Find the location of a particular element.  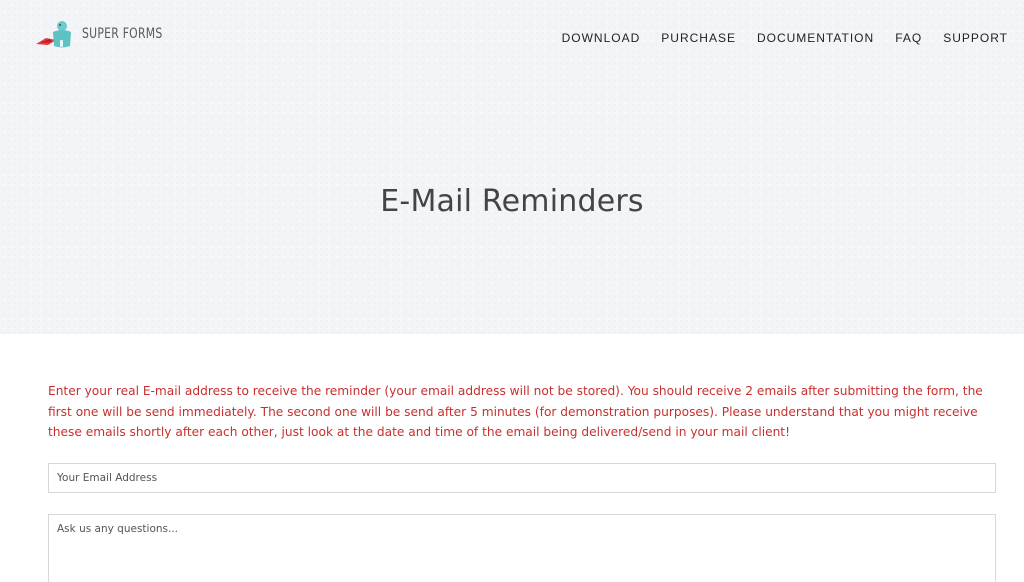

site-logo: SUPER FORMS is located at coordinates (106, 34).